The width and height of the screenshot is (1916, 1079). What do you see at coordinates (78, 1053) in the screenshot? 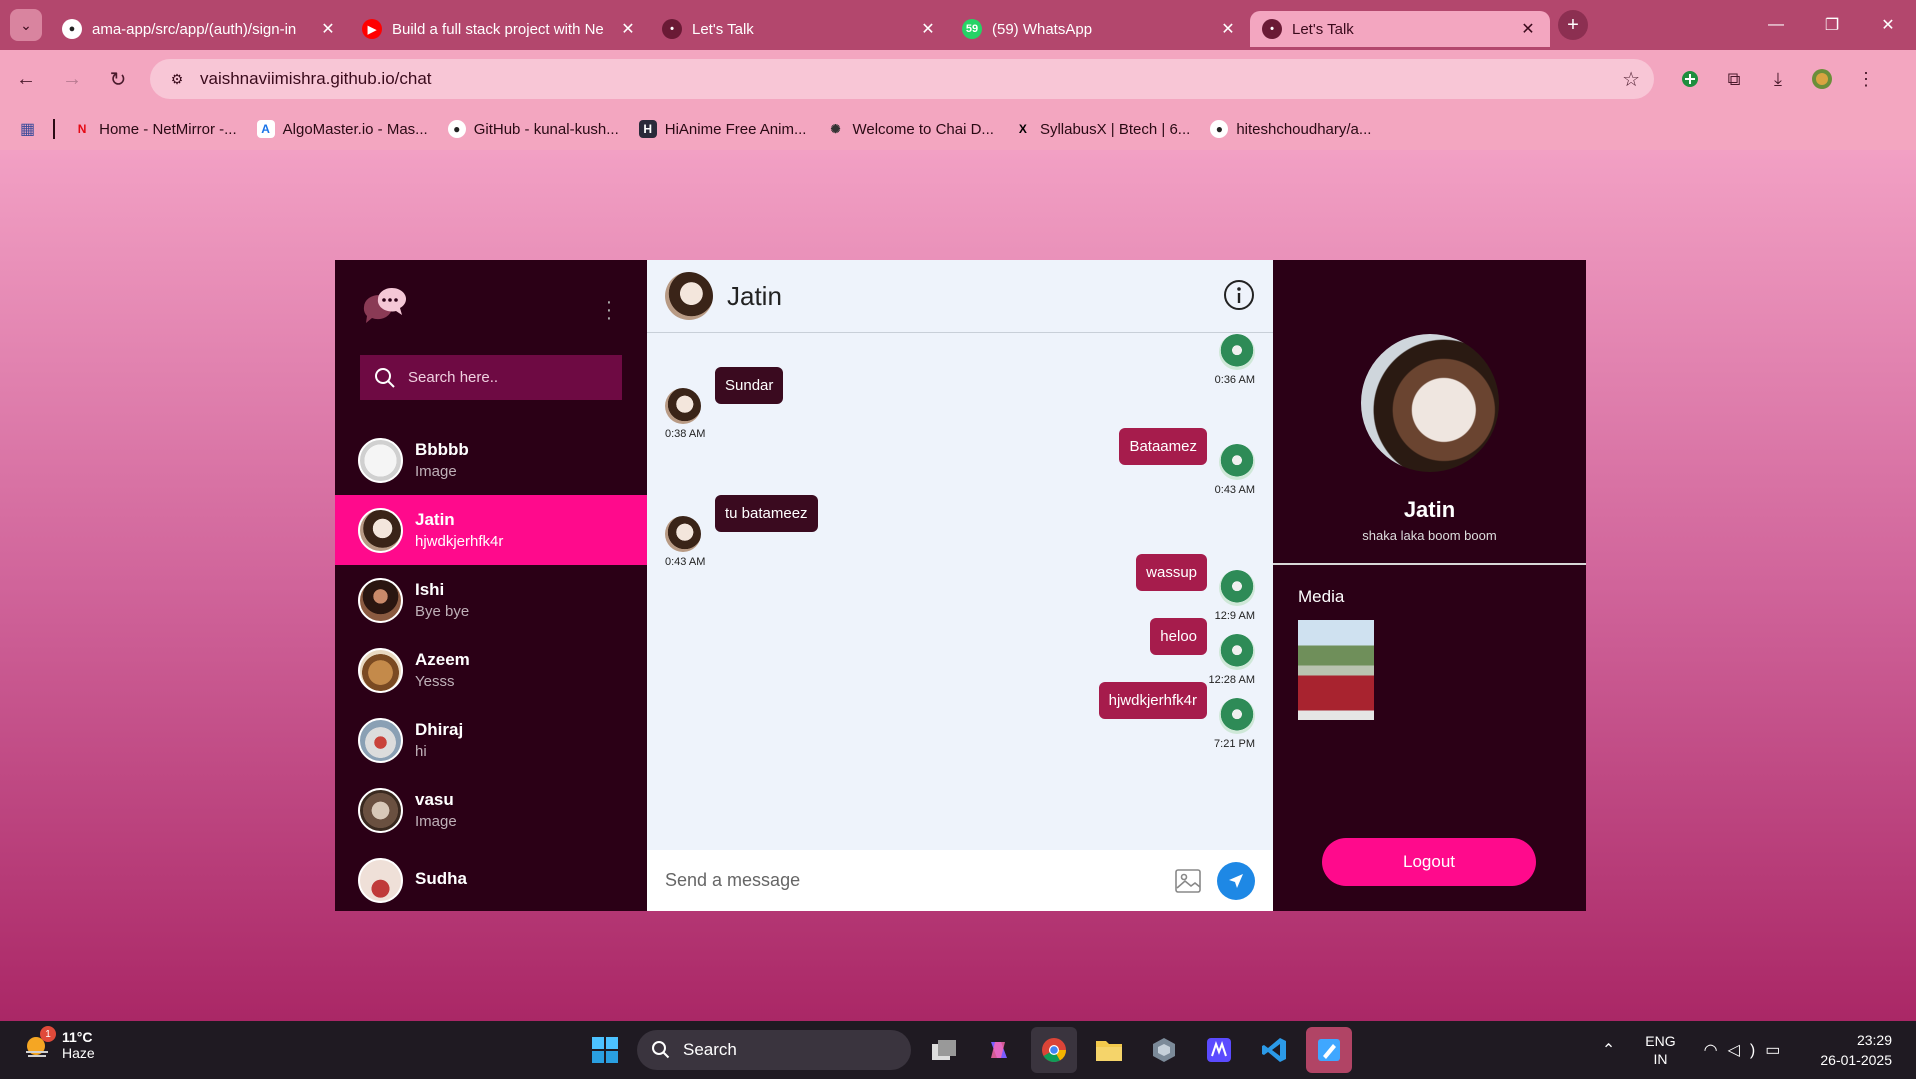
I see `weather-desc: Haze` at bounding box center [78, 1053].